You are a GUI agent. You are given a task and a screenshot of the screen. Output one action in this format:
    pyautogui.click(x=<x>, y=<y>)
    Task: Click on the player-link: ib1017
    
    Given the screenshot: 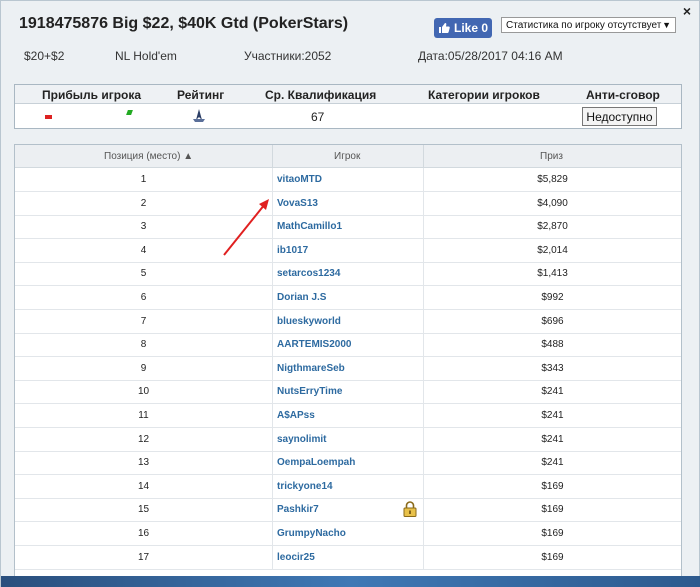 What is the action you would take?
    pyautogui.click(x=292, y=250)
    